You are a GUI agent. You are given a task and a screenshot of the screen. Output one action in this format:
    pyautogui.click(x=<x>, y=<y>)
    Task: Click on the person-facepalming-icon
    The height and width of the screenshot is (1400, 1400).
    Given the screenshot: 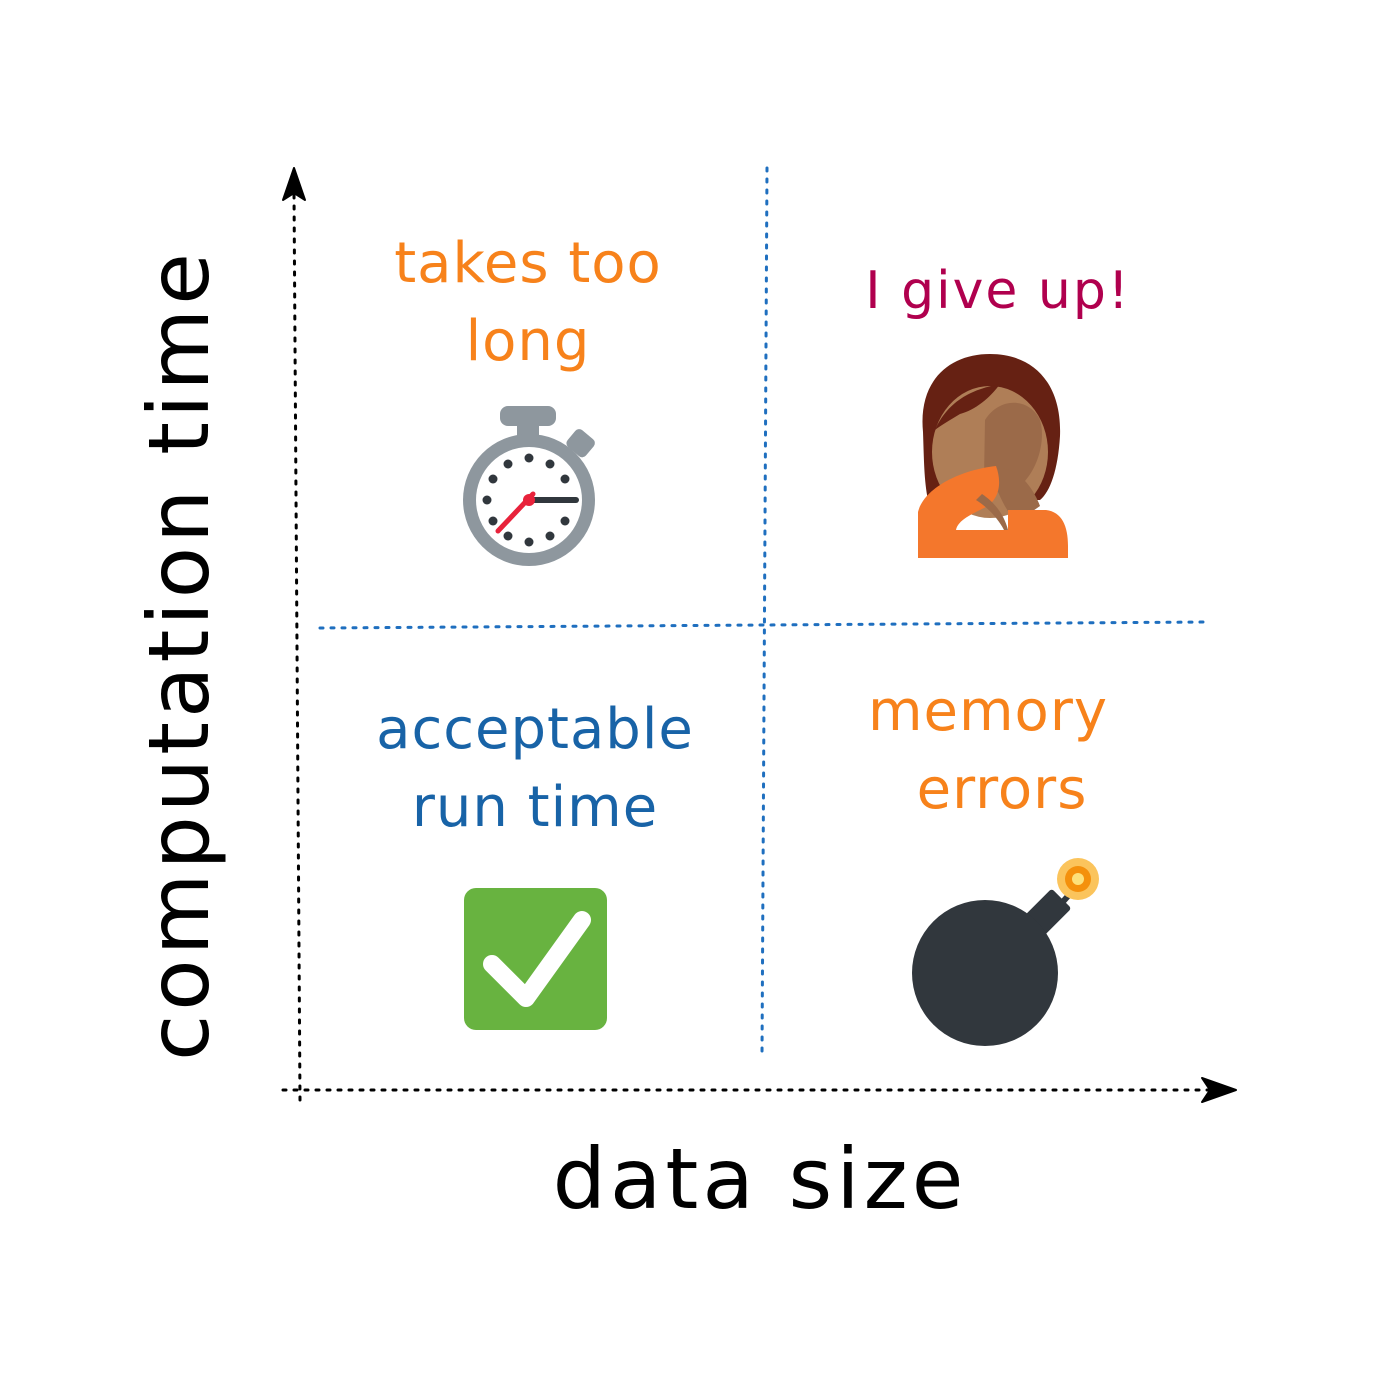 What is the action you would take?
    pyautogui.click(x=993, y=456)
    